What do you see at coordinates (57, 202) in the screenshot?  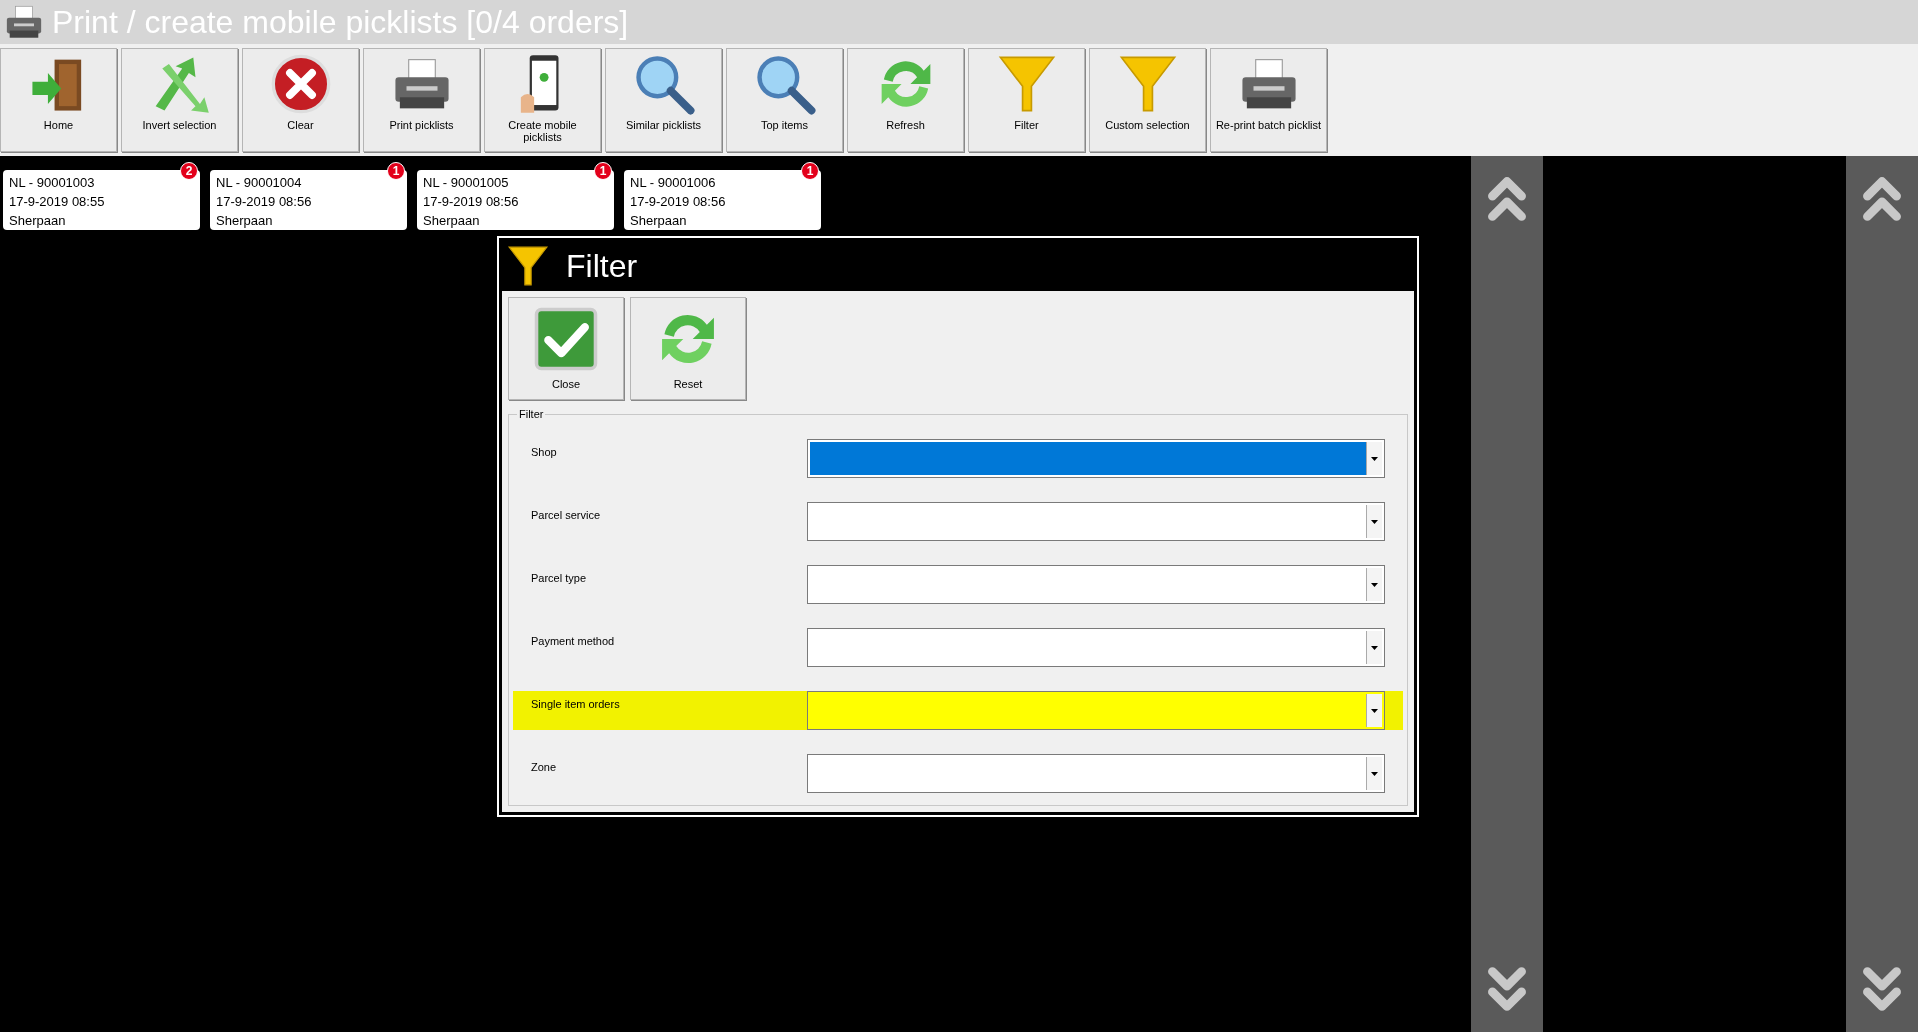 I see `order-date: 17-9-2019 08:55` at bounding box center [57, 202].